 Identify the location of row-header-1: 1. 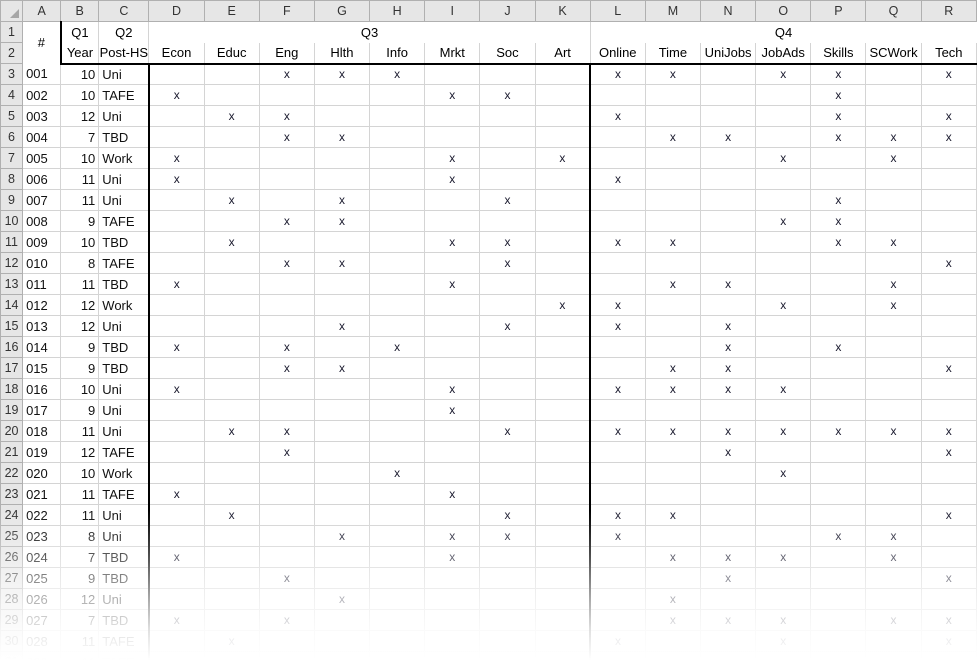
(12, 32).